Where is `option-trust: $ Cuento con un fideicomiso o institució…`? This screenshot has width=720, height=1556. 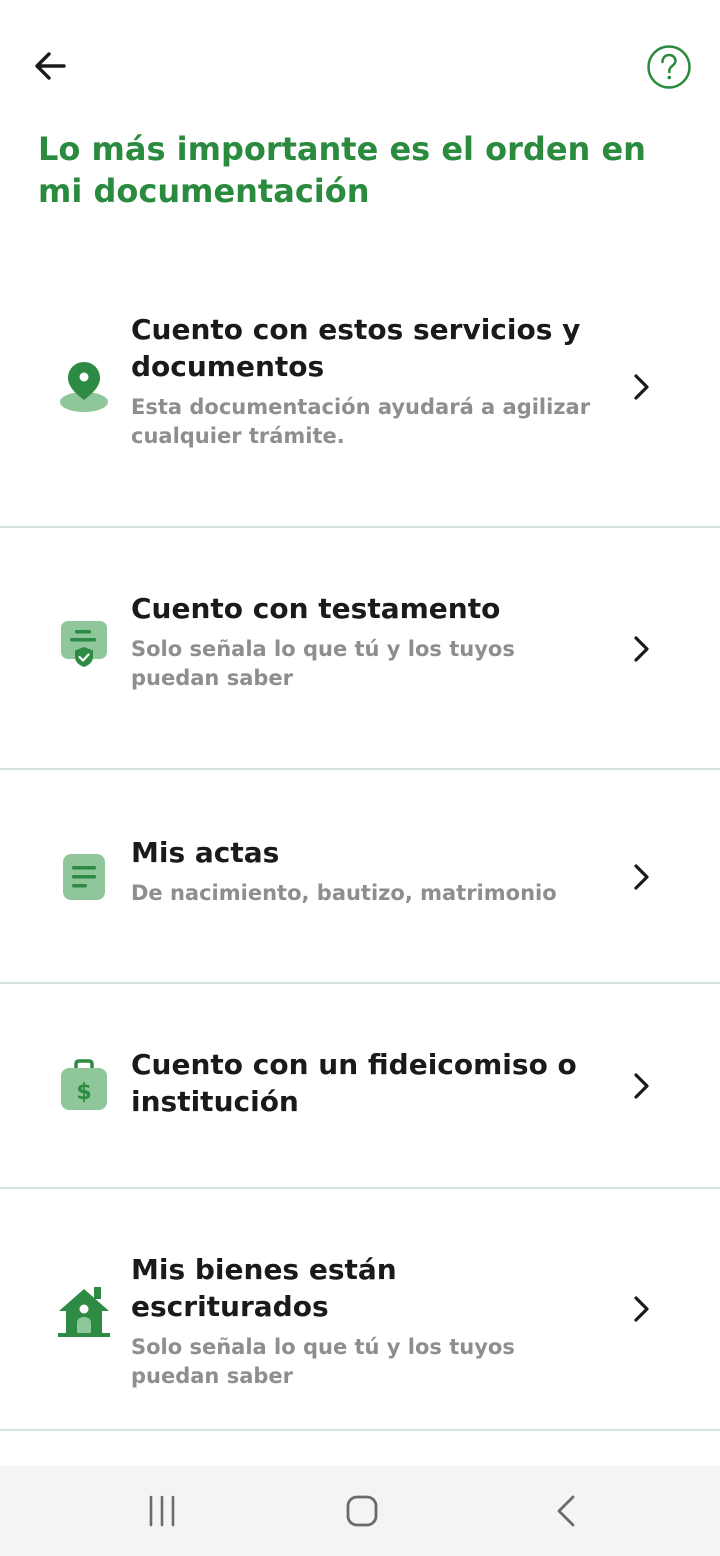 option-trust: $ Cuento con un fideicomiso o institució… is located at coordinates (360, 1086).